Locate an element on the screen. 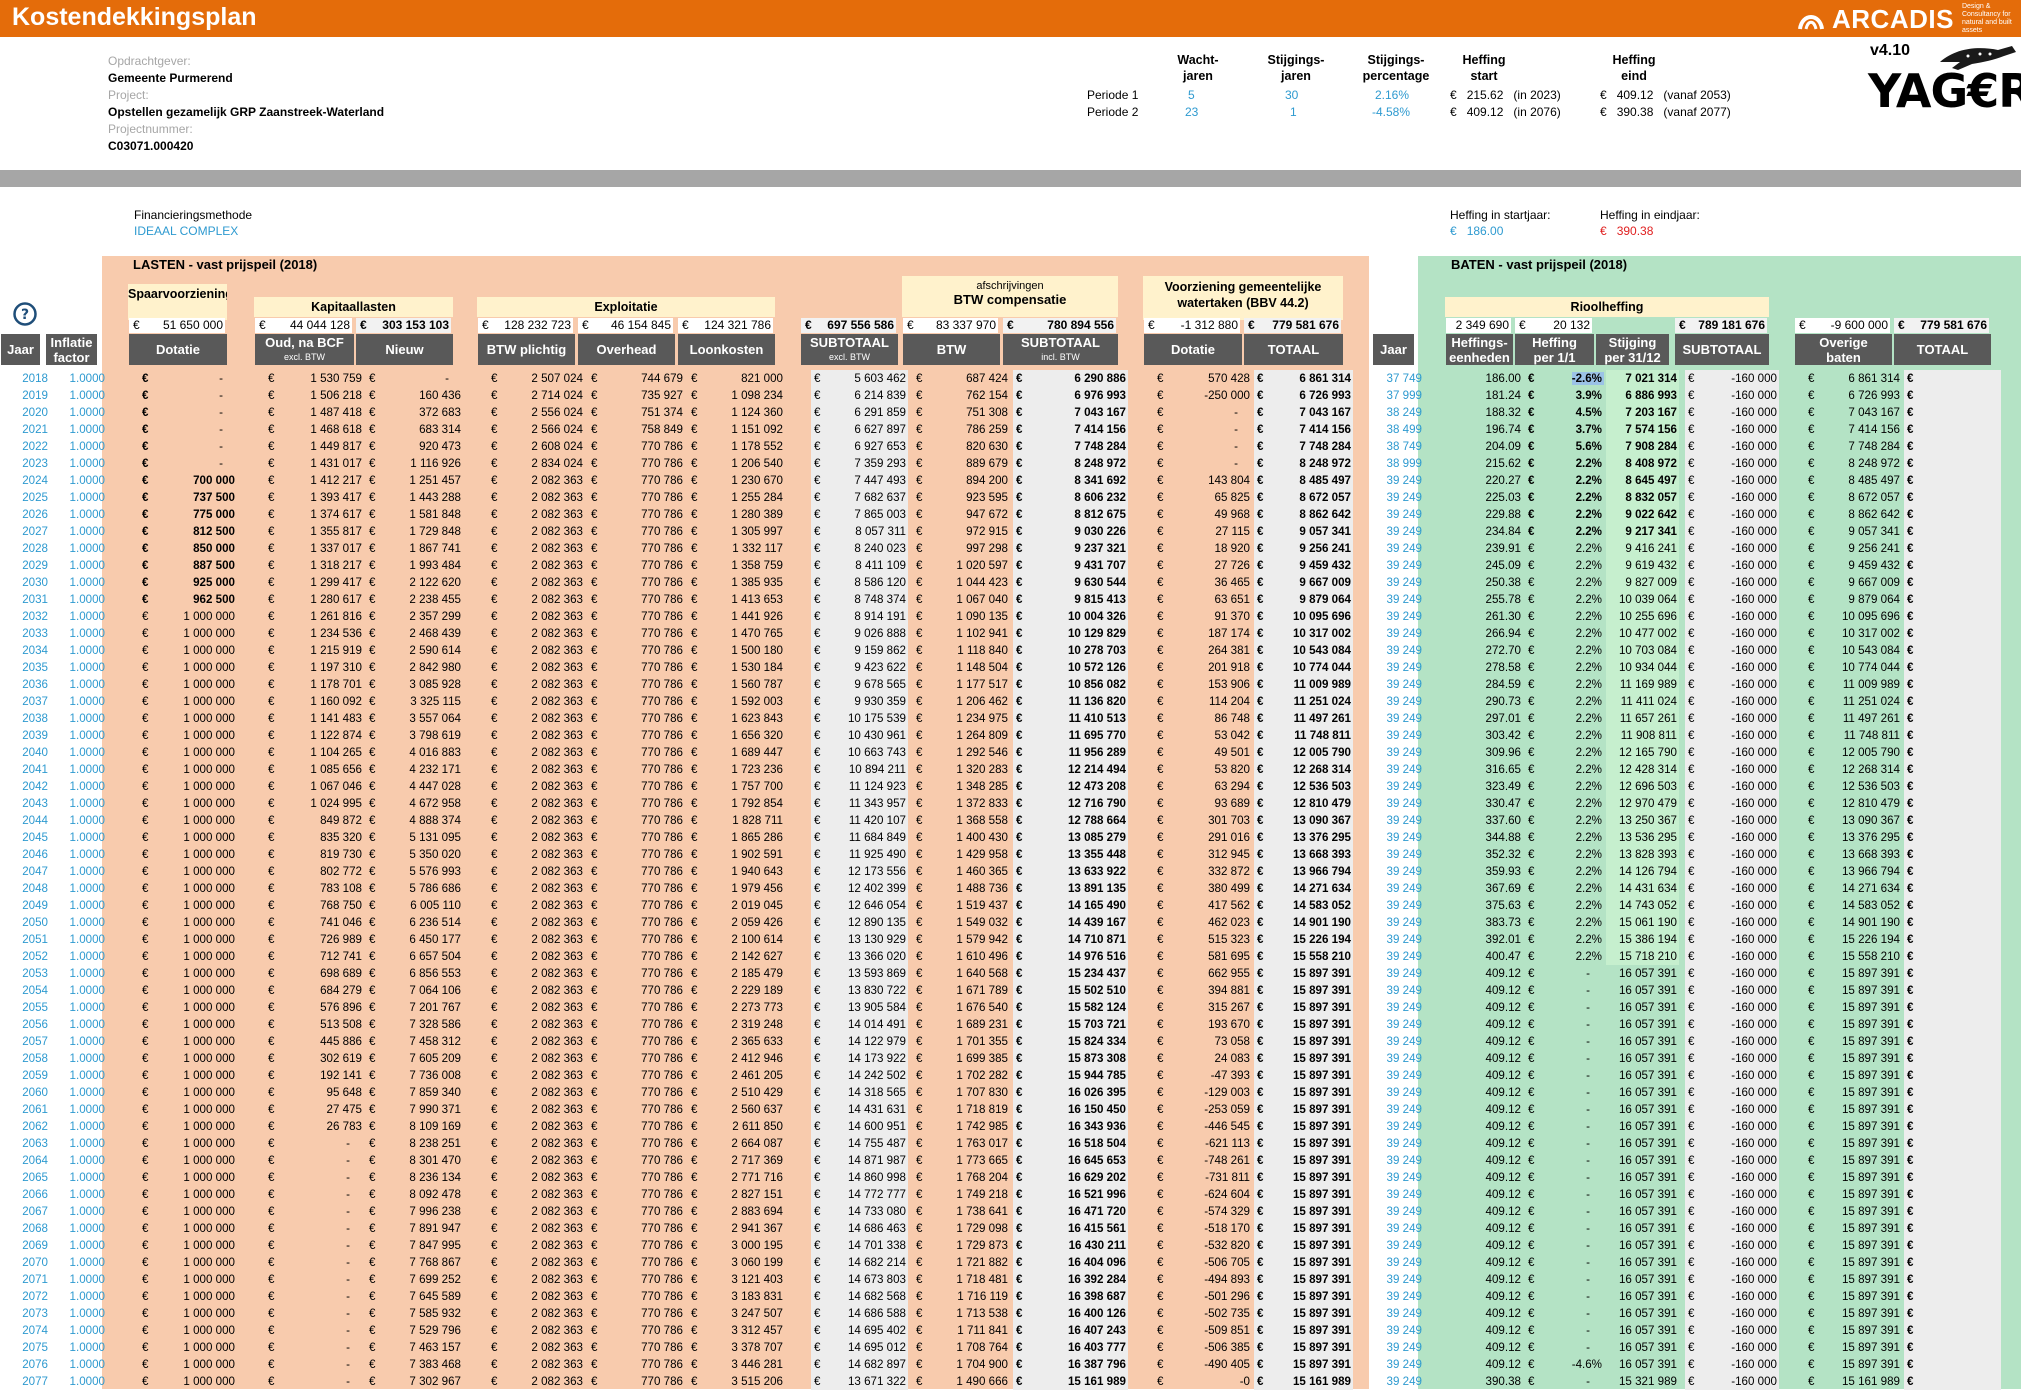 Image resolution: width=2021 pixels, height=1390 pixels. cell-oud: €1 431 017 is located at coordinates (315, 463).